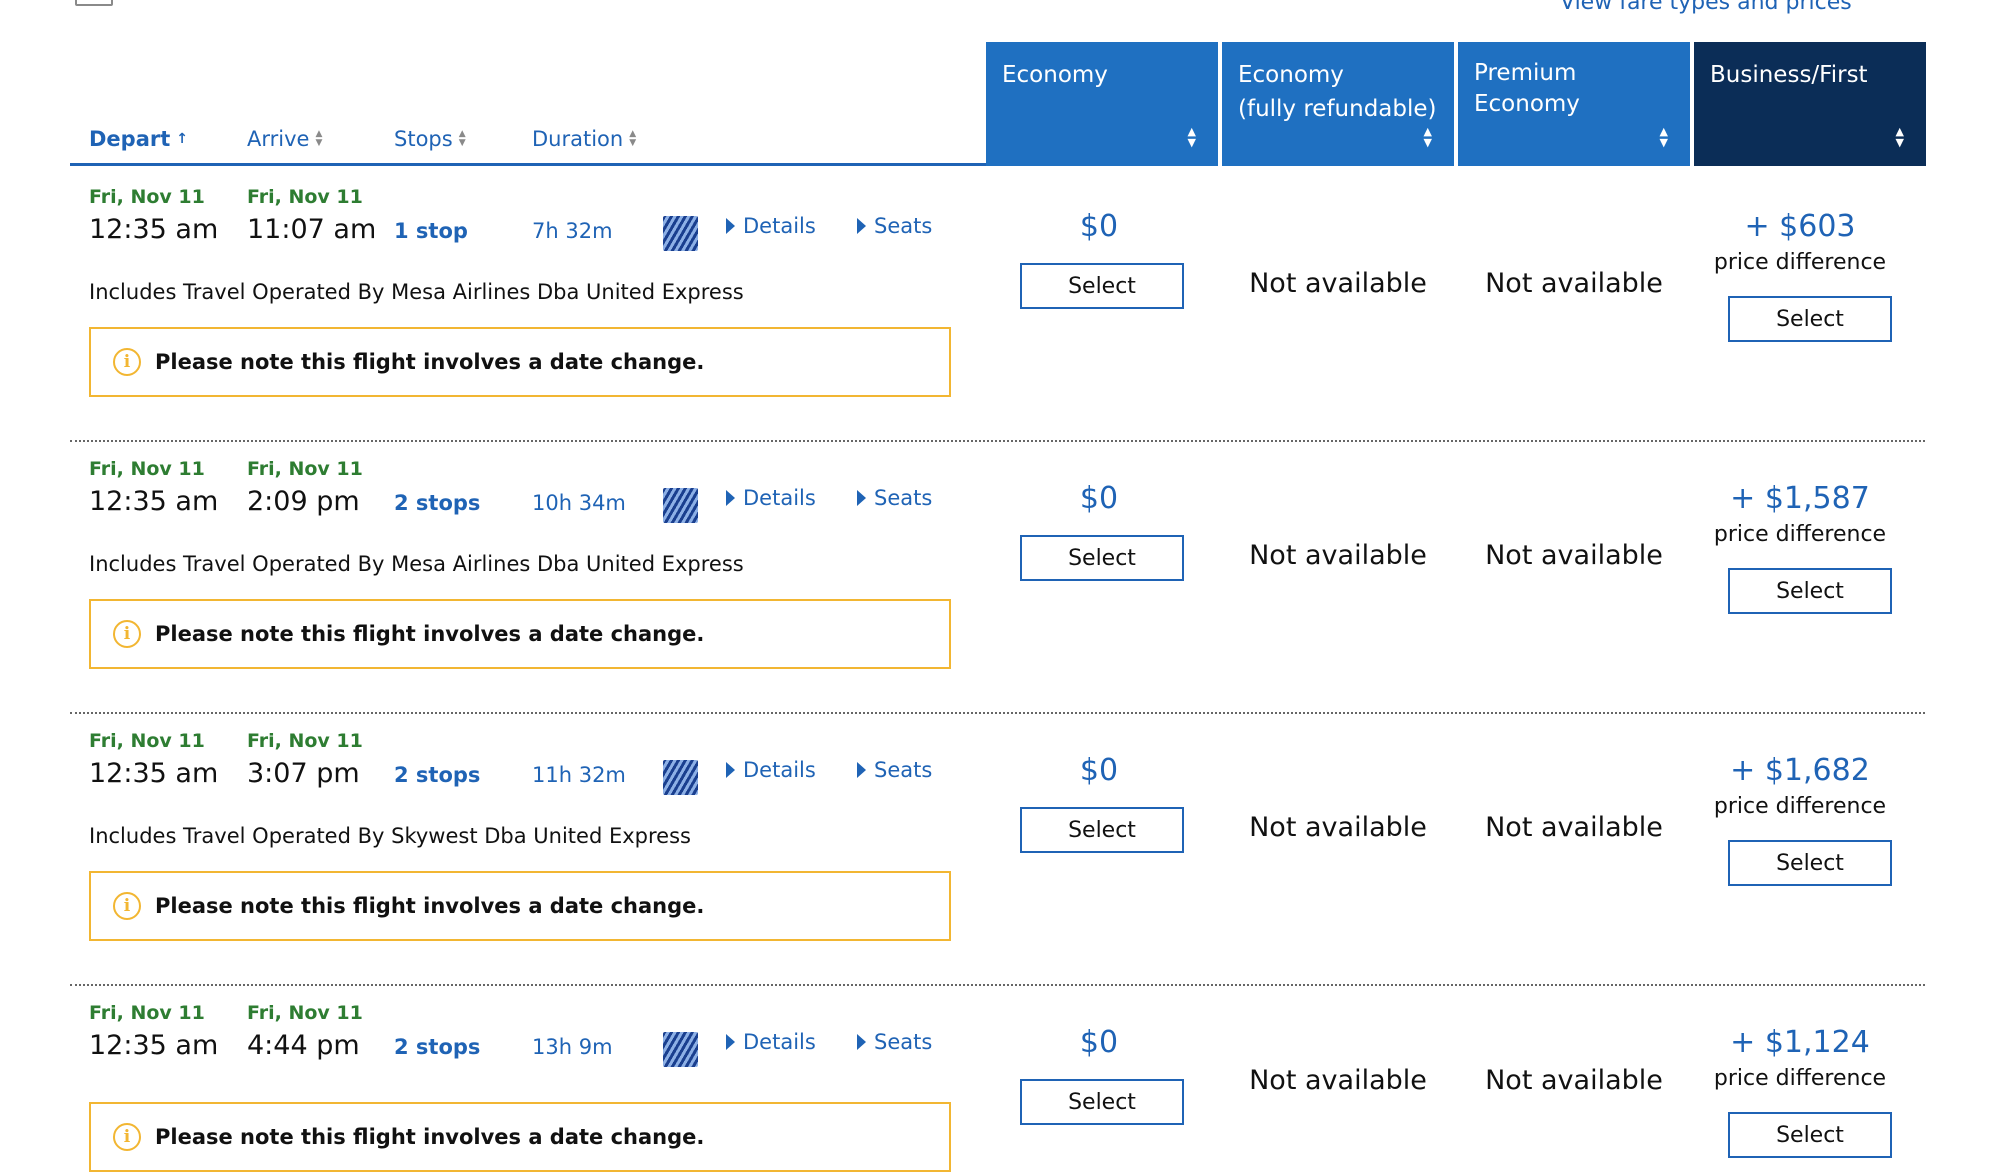  What do you see at coordinates (579, 503) in the screenshot?
I see `duration: 10h 34m` at bounding box center [579, 503].